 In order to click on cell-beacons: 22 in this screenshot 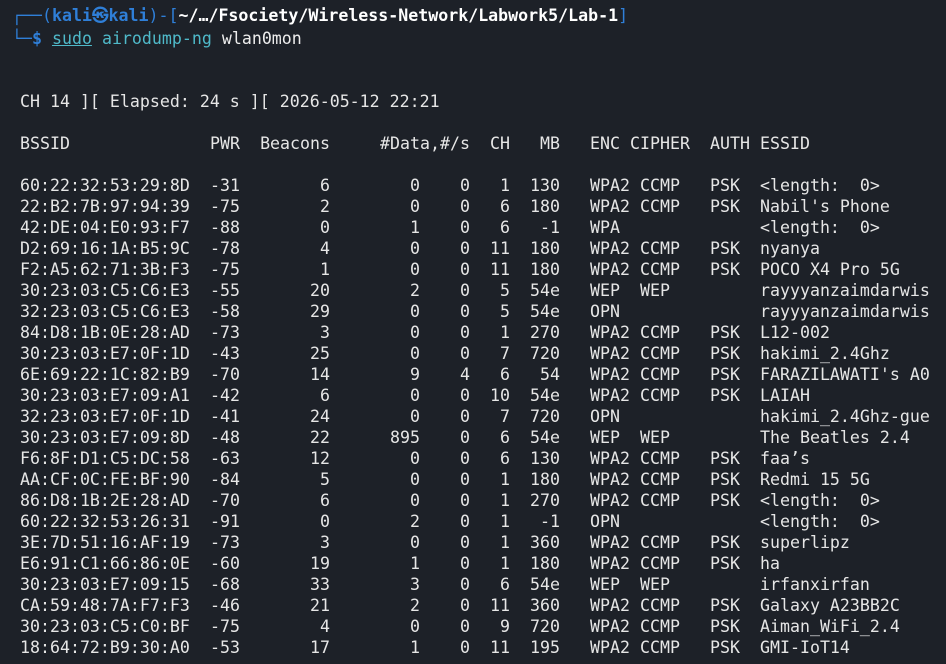, I will do `click(320, 437)`.